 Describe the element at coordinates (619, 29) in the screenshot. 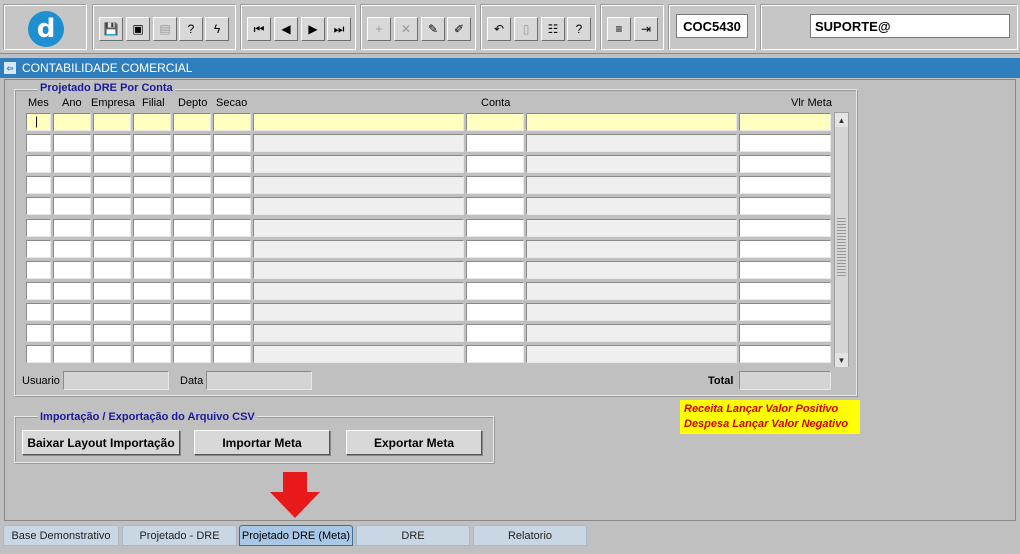

I see `menu-icon: ≡` at that location.